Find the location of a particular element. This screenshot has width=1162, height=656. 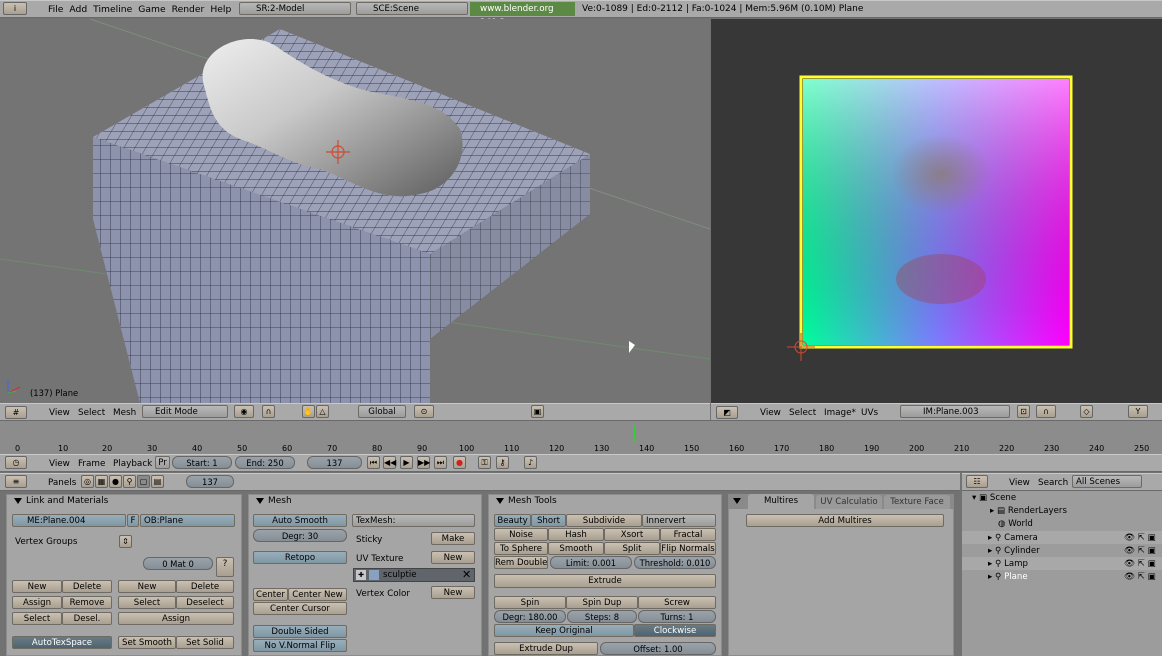

center-cursor-button: Center Cursor is located at coordinates (300, 608).